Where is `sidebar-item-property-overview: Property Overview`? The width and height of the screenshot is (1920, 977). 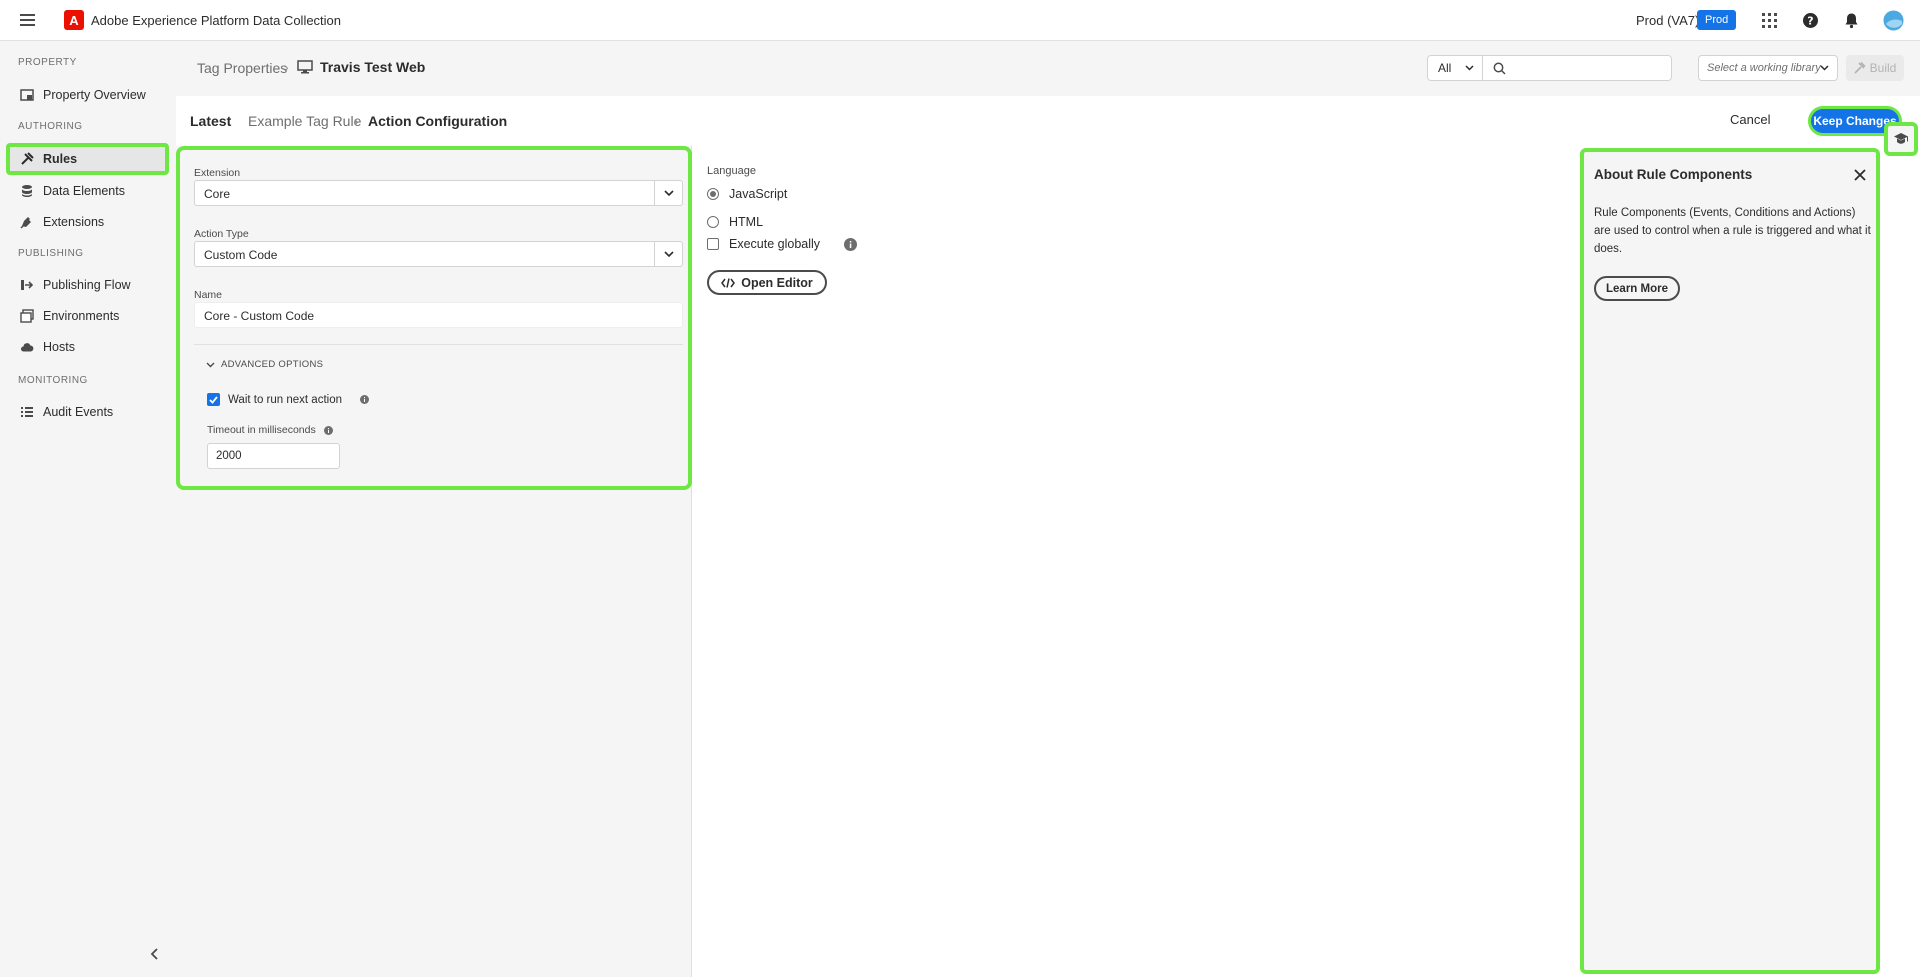 sidebar-item-property-overview: Property Overview is located at coordinates (88, 95).